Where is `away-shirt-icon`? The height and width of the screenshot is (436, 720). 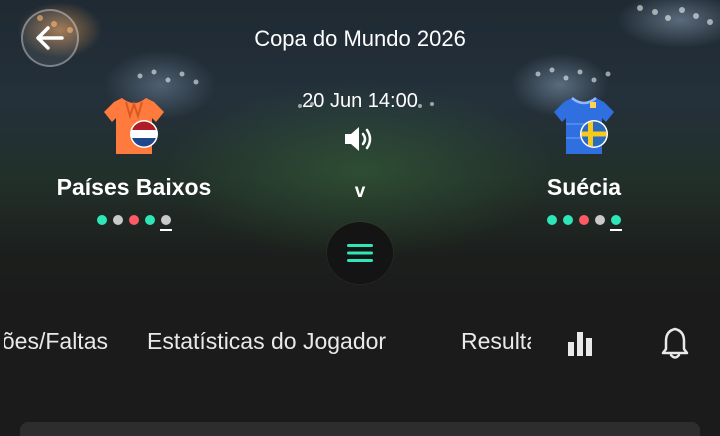 away-shirt-icon is located at coordinates (584, 125).